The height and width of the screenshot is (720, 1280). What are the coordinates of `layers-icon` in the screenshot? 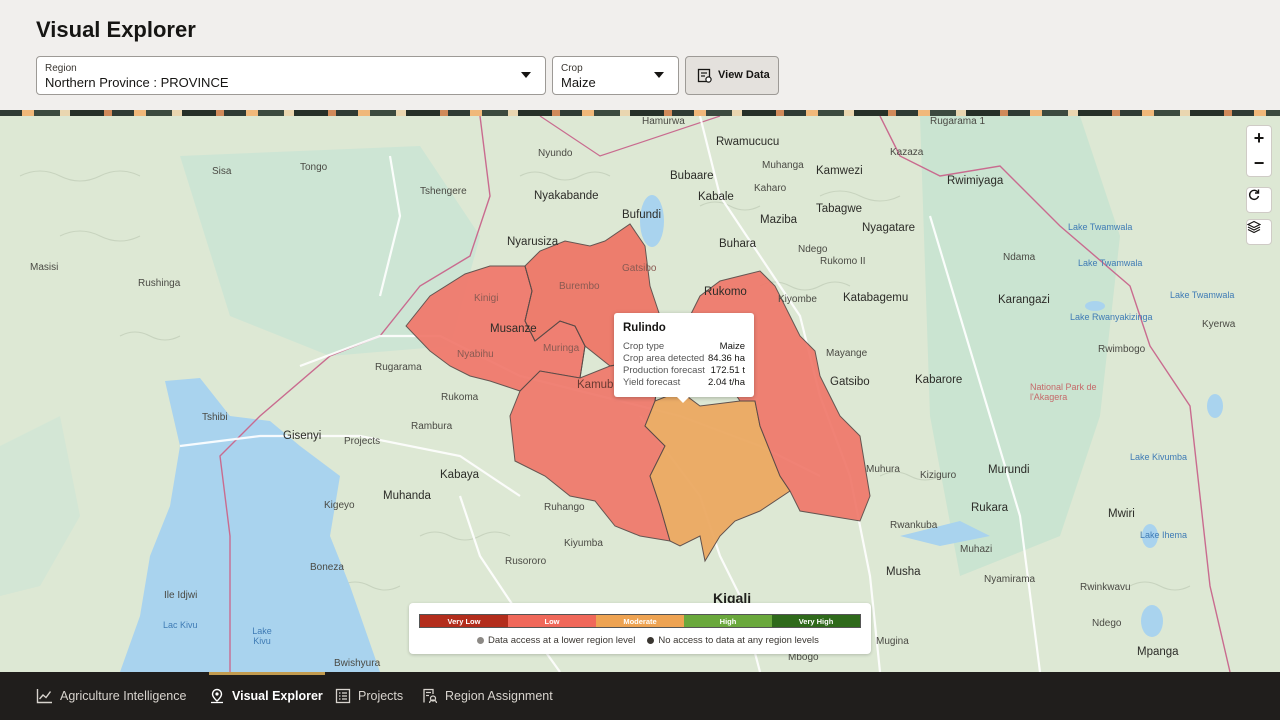 It's located at (1254, 227).